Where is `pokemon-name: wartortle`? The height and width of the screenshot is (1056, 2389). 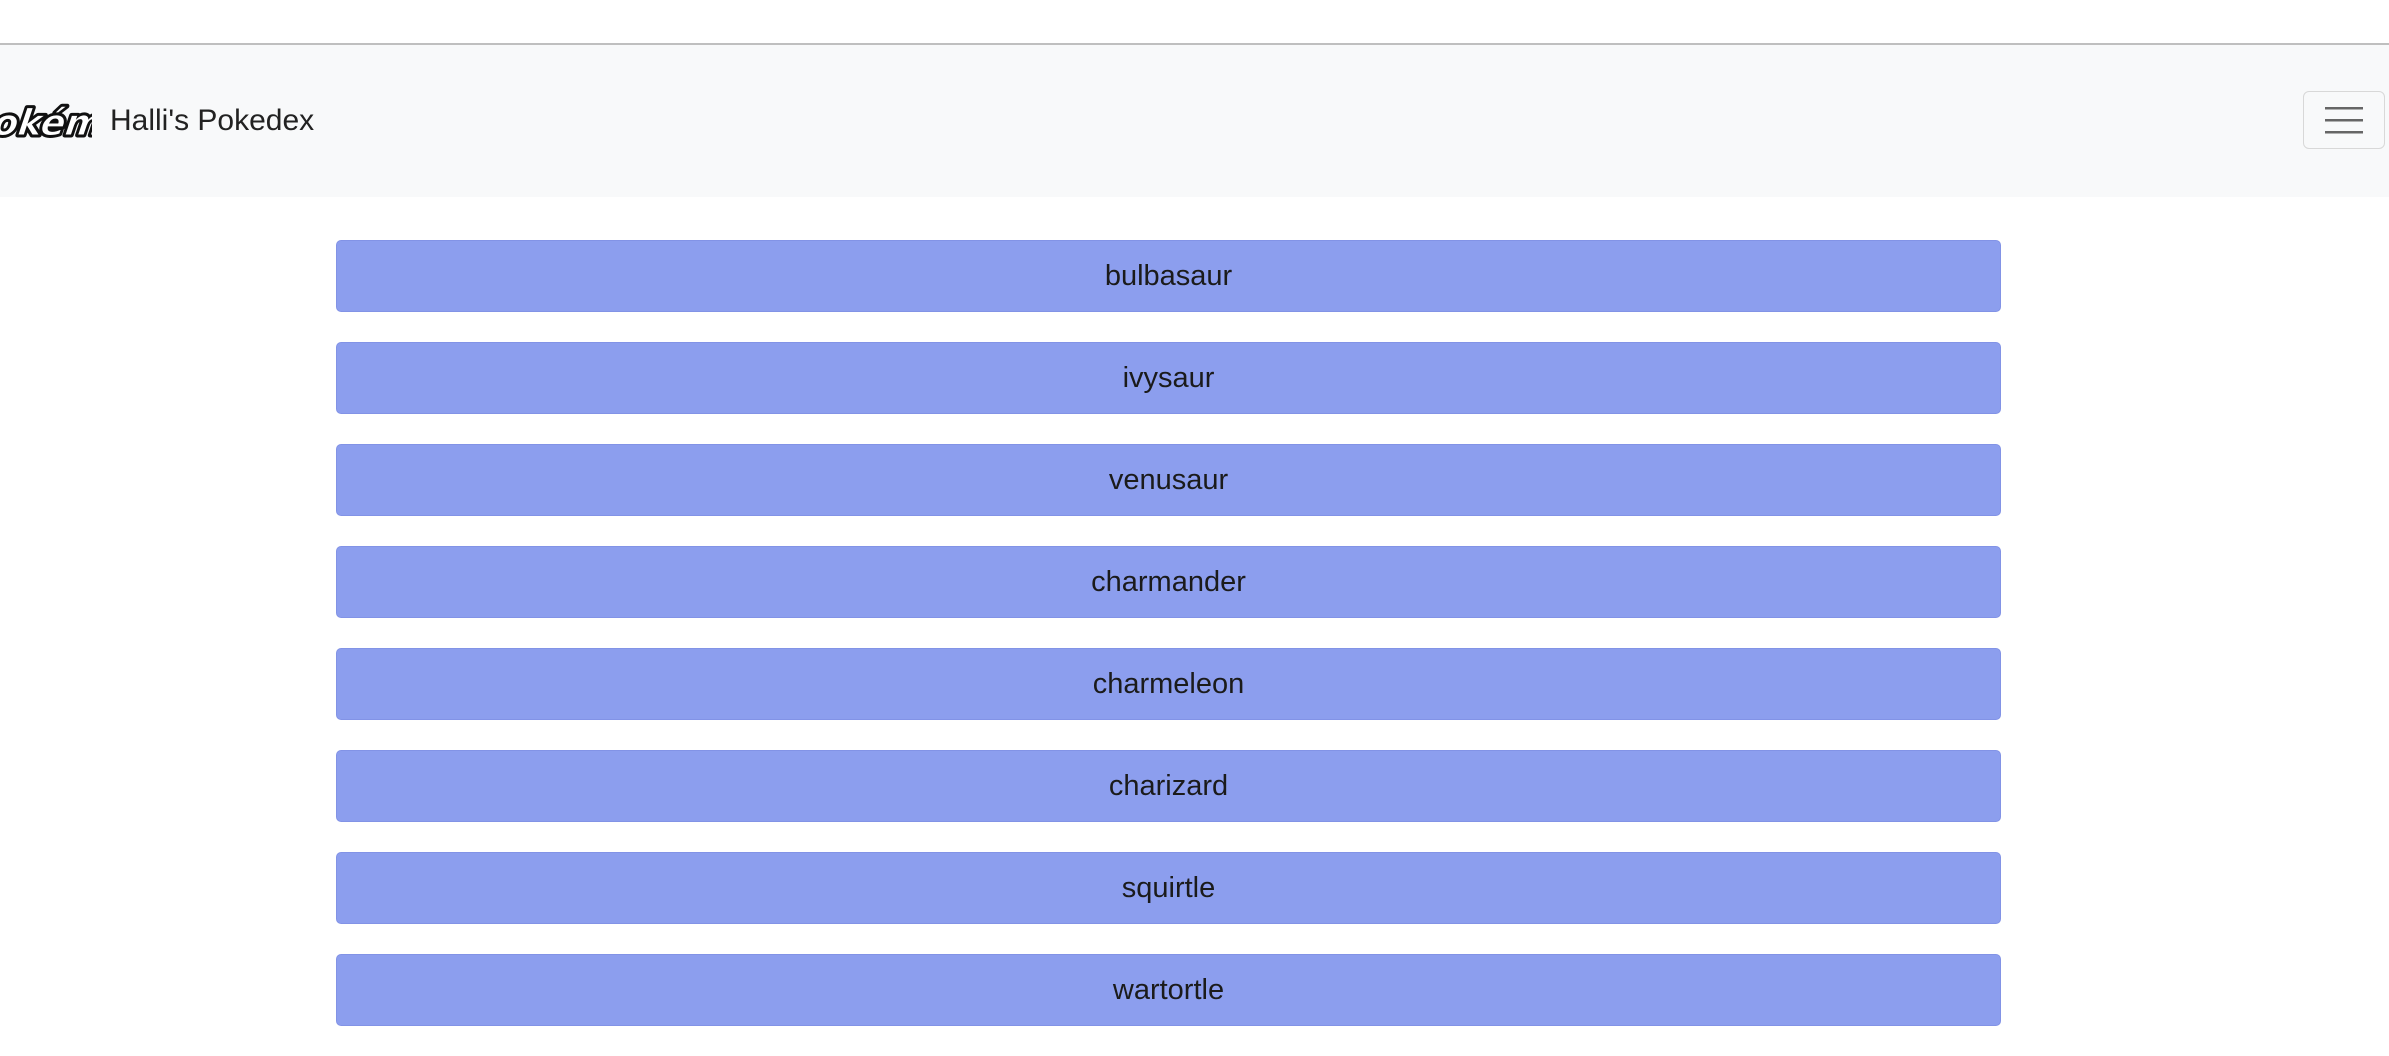 pokemon-name: wartortle is located at coordinates (1168, 989).